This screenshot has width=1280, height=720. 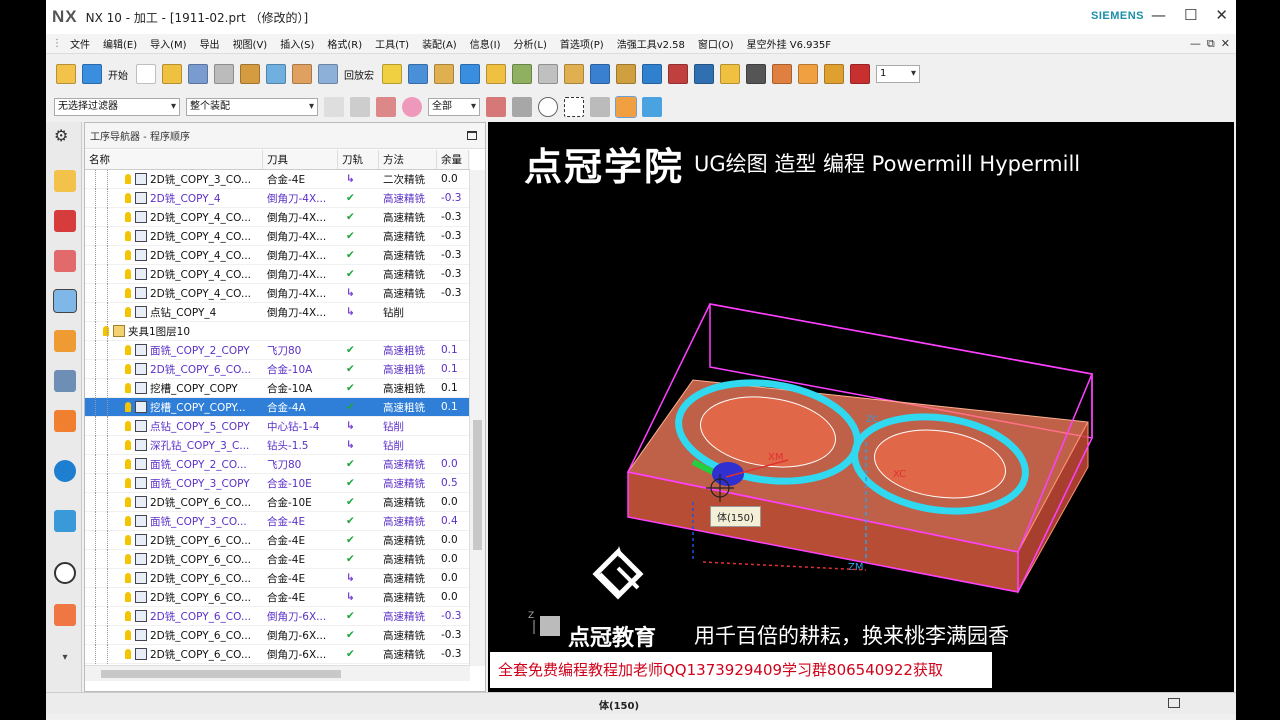 I want to click on vertical-scrollbar, so click(x=477, y=418).